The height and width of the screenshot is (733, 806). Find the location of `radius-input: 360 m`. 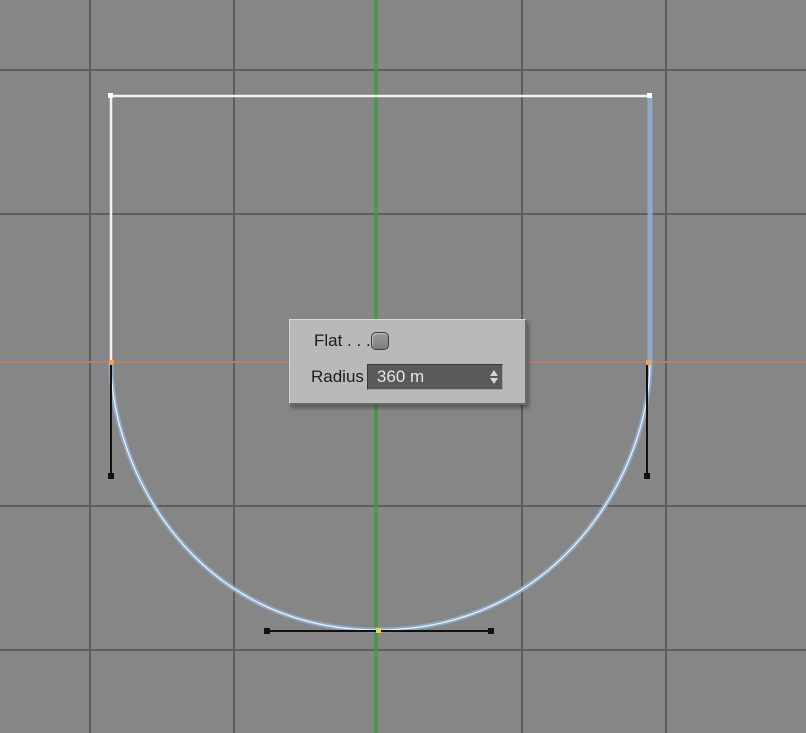

radius-input: 360 m is located at coordinates (434, 377).